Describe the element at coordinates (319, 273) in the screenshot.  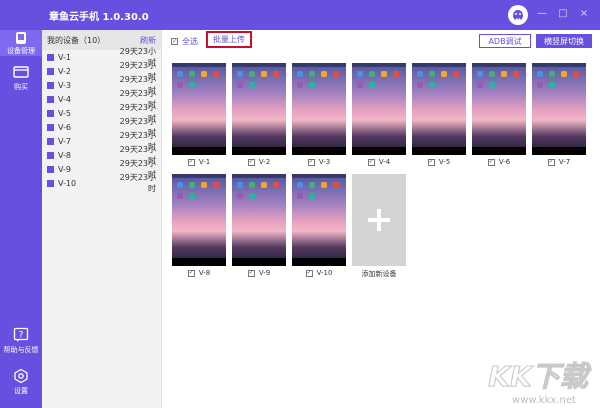
I see `phone-label: ✓ V-10` at that location.